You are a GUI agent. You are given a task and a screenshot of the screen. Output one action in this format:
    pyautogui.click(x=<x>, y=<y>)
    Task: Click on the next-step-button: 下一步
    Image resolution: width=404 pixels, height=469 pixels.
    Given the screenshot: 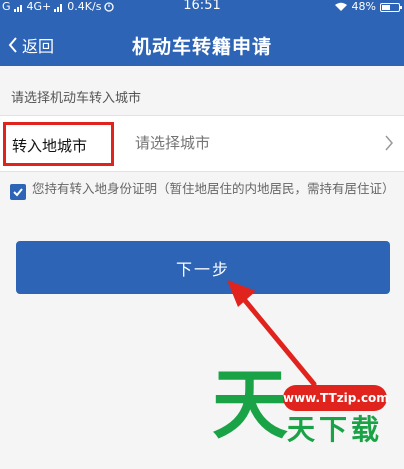 What is the action you would take?
    pyautogui.click(x=203, y=267)
    